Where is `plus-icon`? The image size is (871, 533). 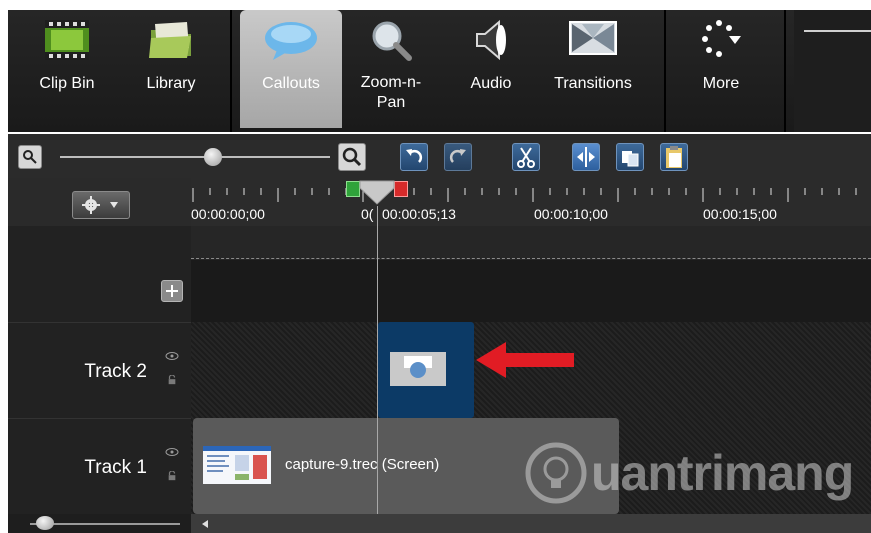
plus-icon is located at coordinates (172, 291).